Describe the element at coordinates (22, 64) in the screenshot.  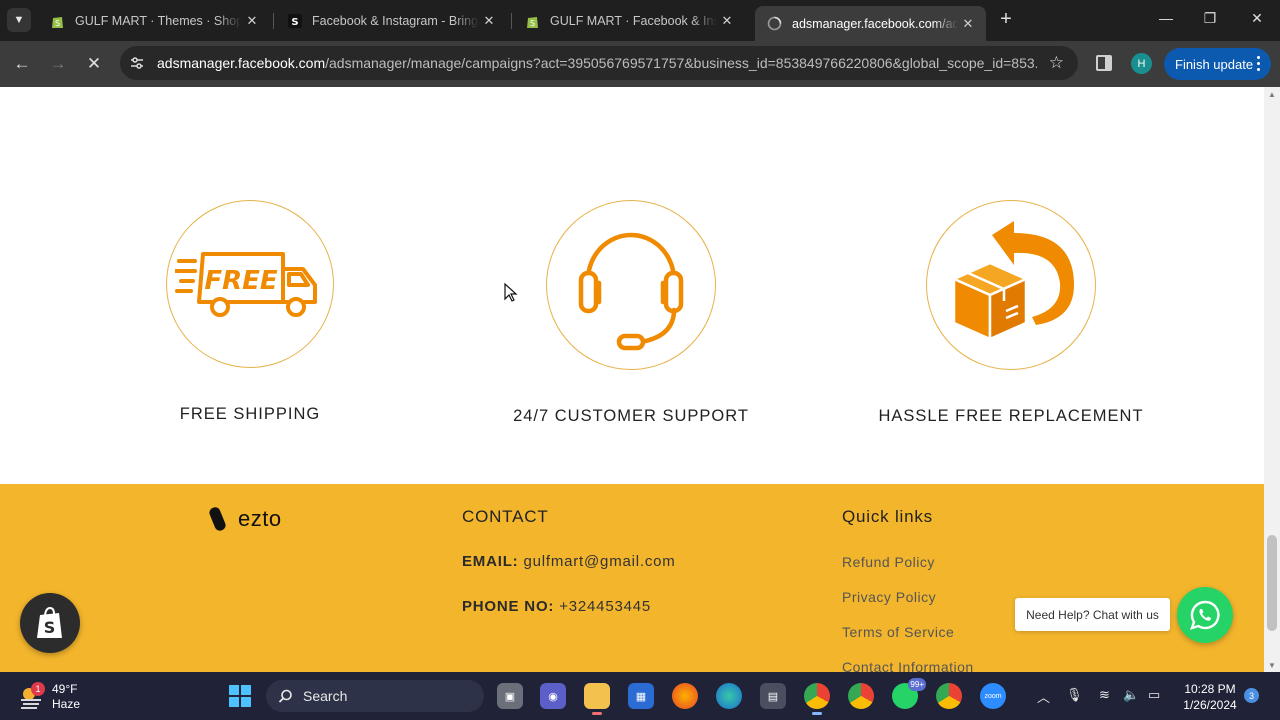
I see `back-icon: ←` at that location.